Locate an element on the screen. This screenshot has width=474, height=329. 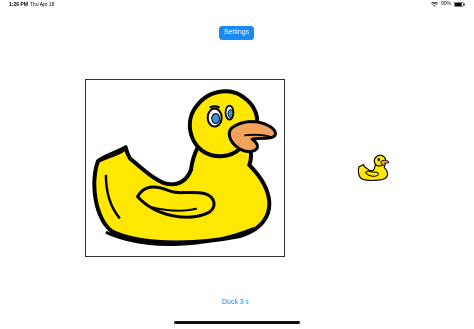
status-indicators: 90% is located at coordinates (448, 4).